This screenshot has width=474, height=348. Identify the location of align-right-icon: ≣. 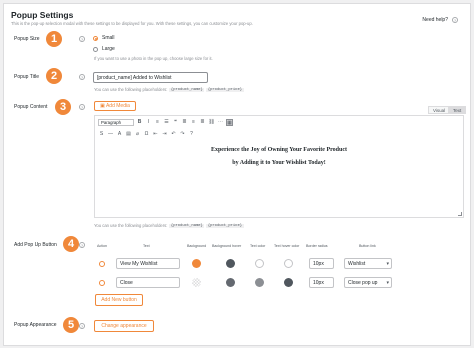
(202, 122).